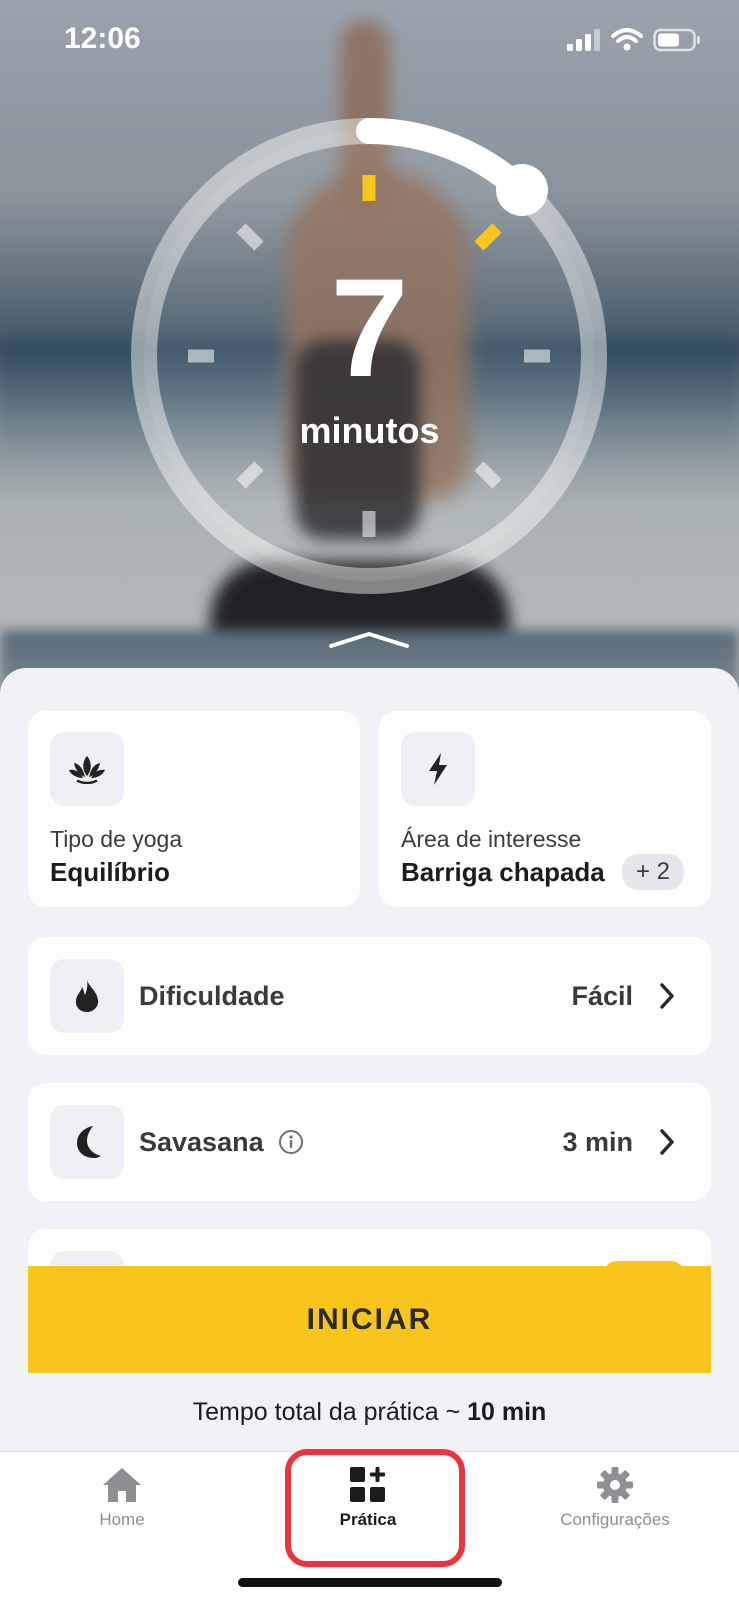  I want to click on savasana-row: Savasana 3 min, so click(369, 1142).